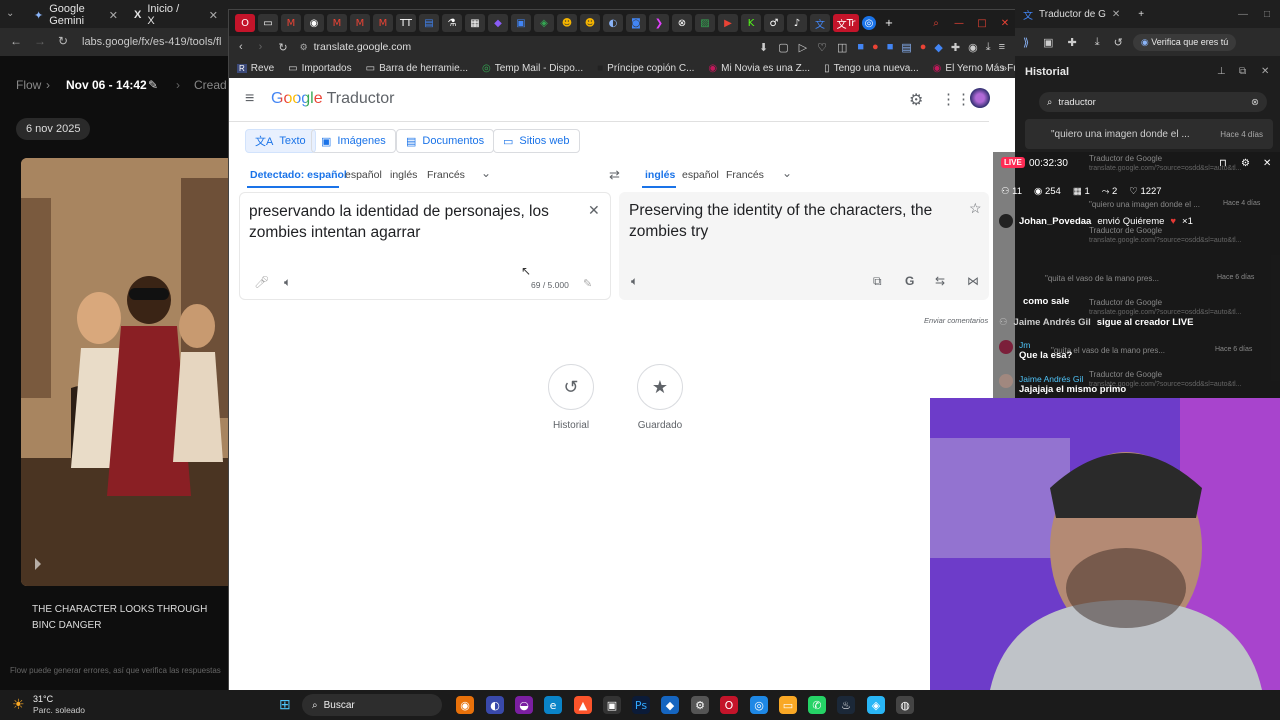 This screenshot has height=720, width=1280. I want to click on tab-icon: ⊗, so click(682, 23).